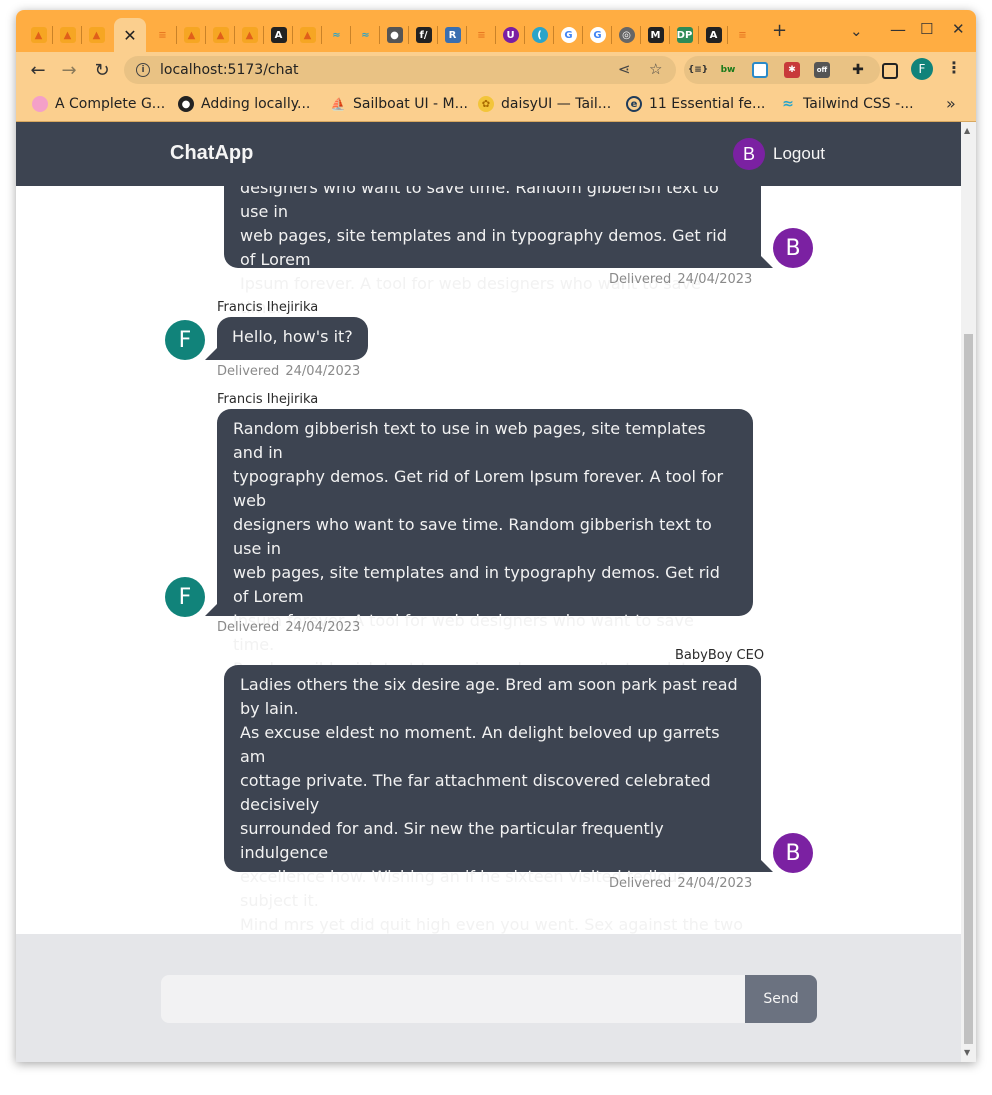 The width and height of the screenshot is (992, 1095). What do you see at coordinates (781, 999) in the screenshot?
I see `send-button: Send` at bounding box center [781, 999].